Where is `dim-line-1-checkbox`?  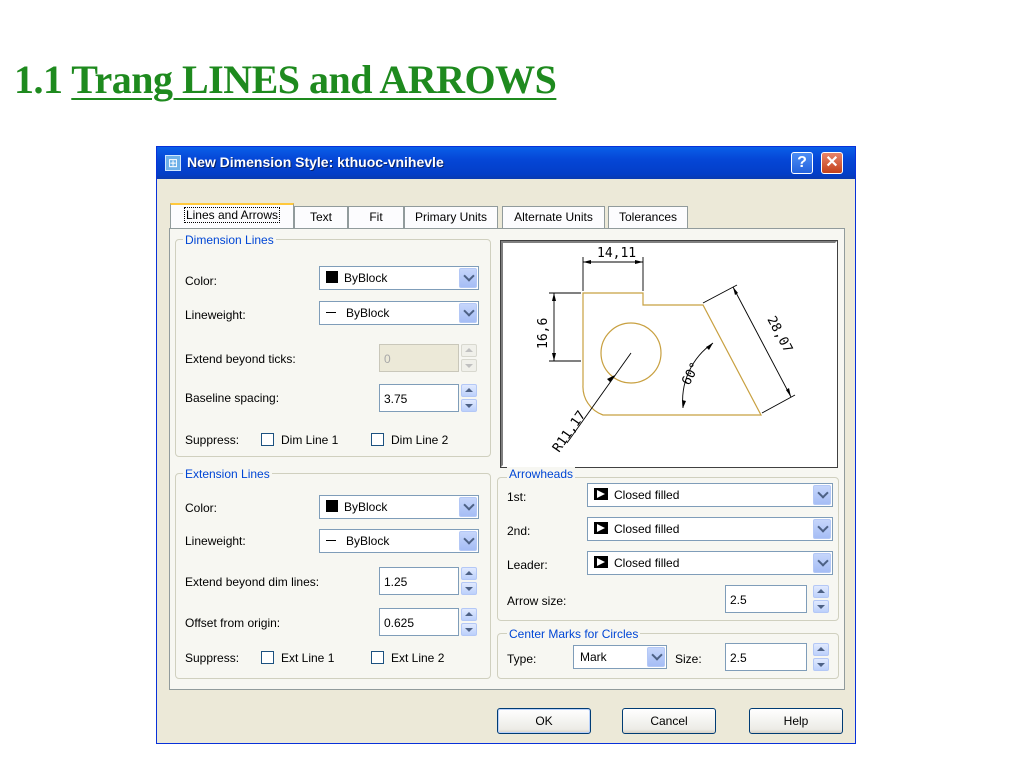 dim-line-1-checkbox is located at coordinates (267, 439).